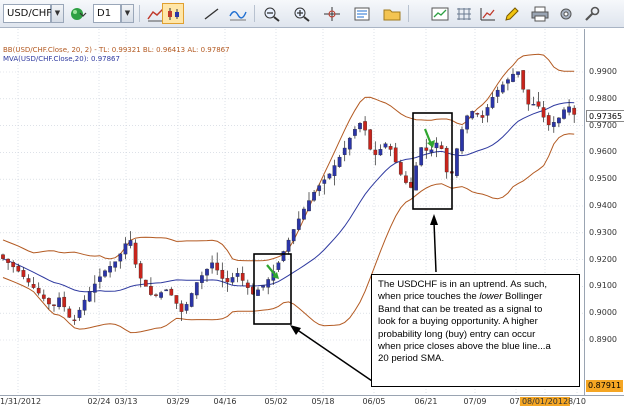 The height and width of the screenshot is (409, 624). What do you see at coordinates (603, 98) in the screenshot?
I see `price-tick-label: 0.9800` at bounding box center [603, 98].